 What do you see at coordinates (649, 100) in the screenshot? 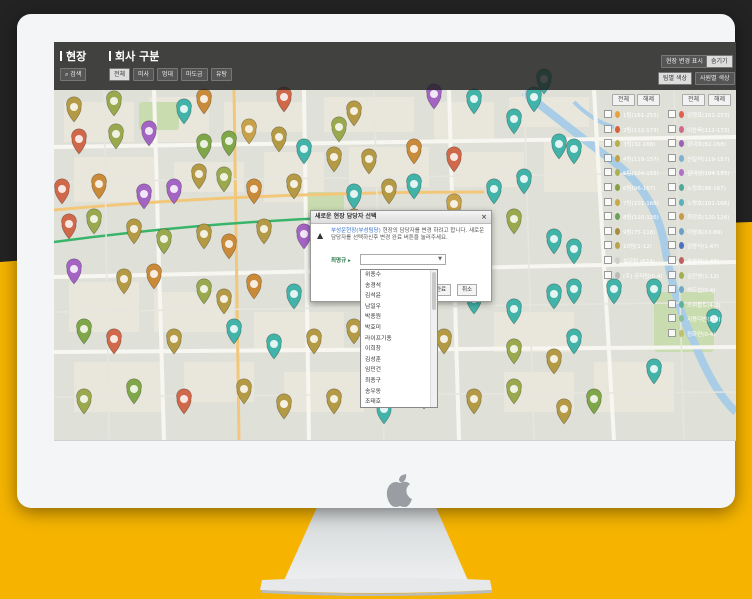
I see `legend-clear-button: 해제` at bounding box center [649, 100].